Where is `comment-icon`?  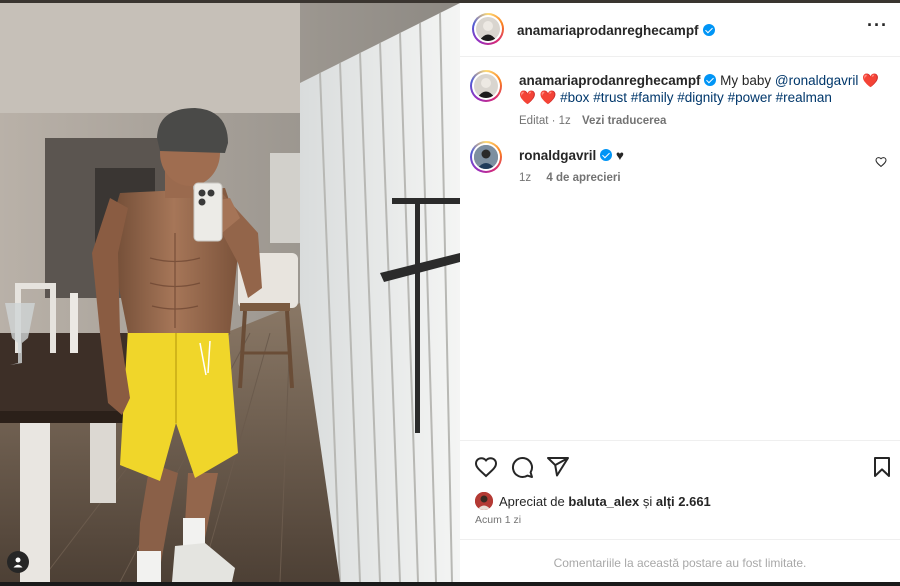 comment-icon is located at coordinates (522, 469).